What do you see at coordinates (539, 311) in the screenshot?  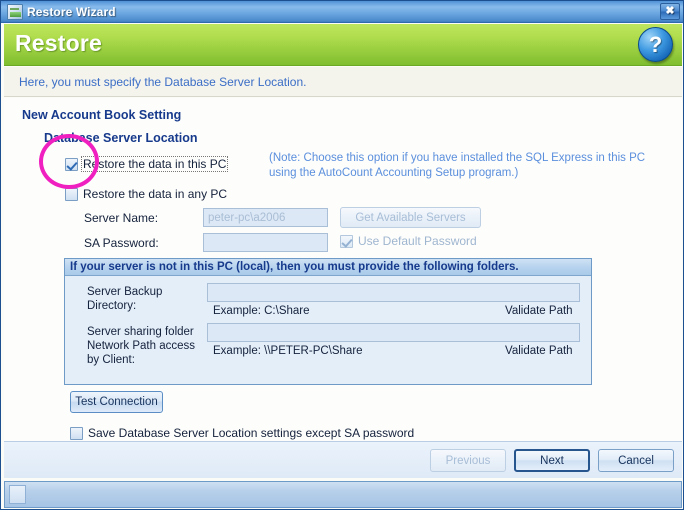 I see `validate-path-backup-link: Validate Path` at bounding box center [539, 311].